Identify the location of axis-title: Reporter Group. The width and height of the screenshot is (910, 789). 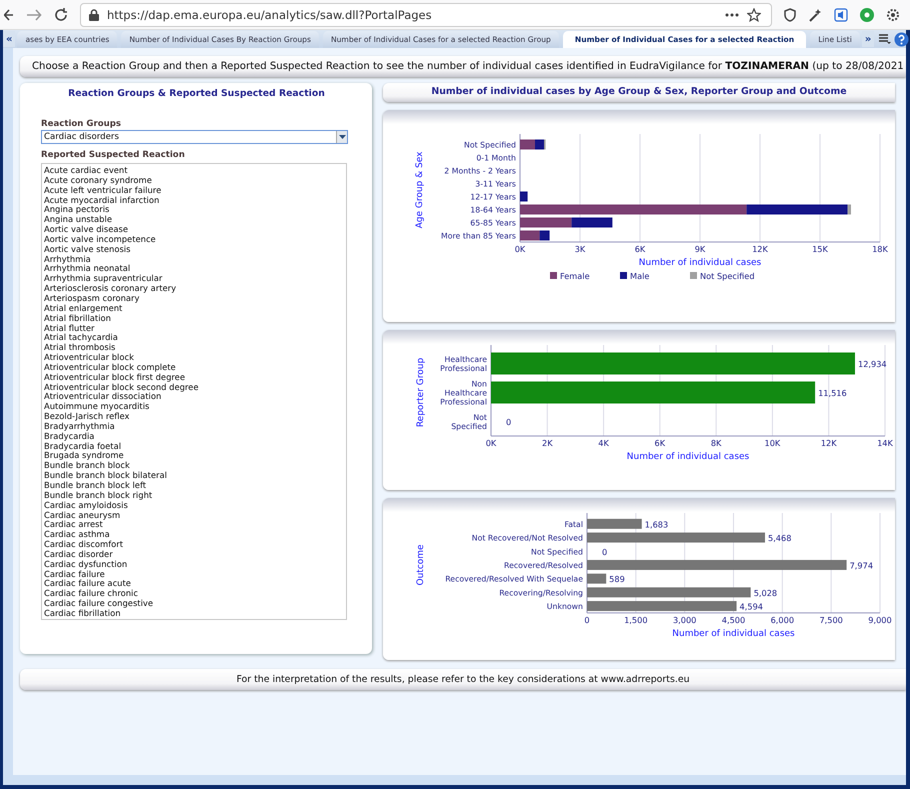
(421, 393).